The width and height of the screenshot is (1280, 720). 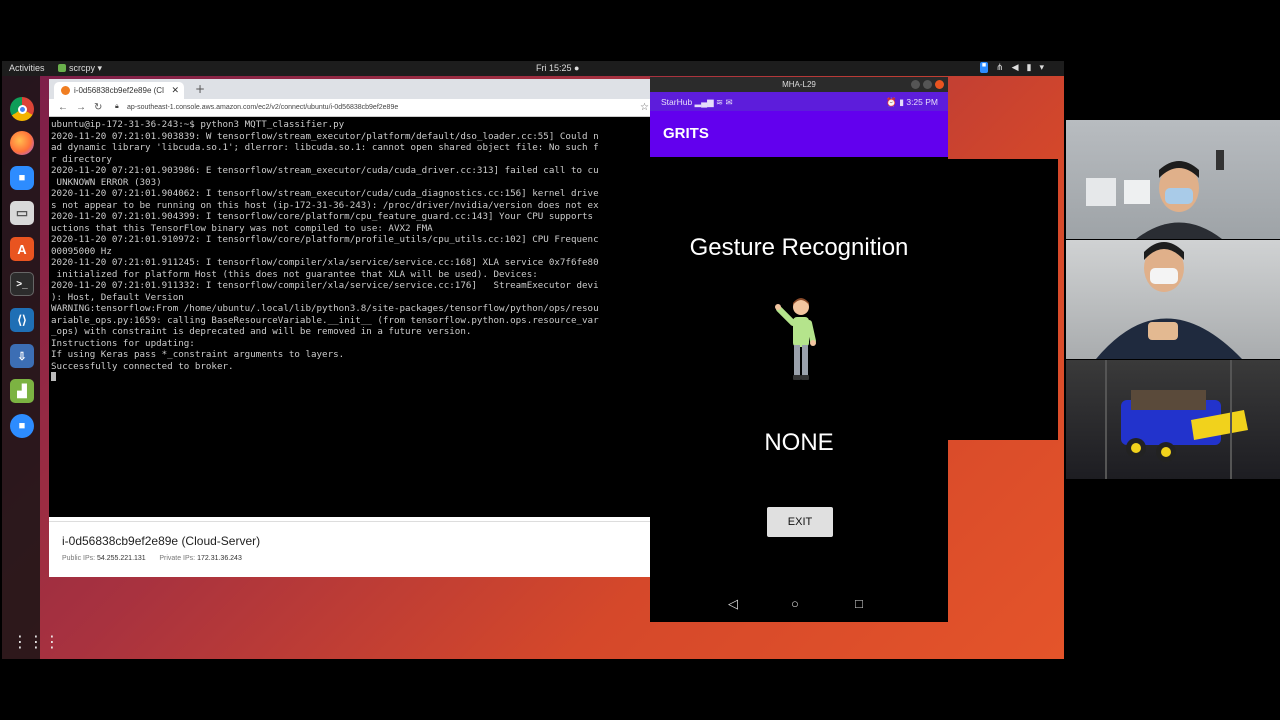 I want to click on app-title: GRITS, so click(x=686, y=133).